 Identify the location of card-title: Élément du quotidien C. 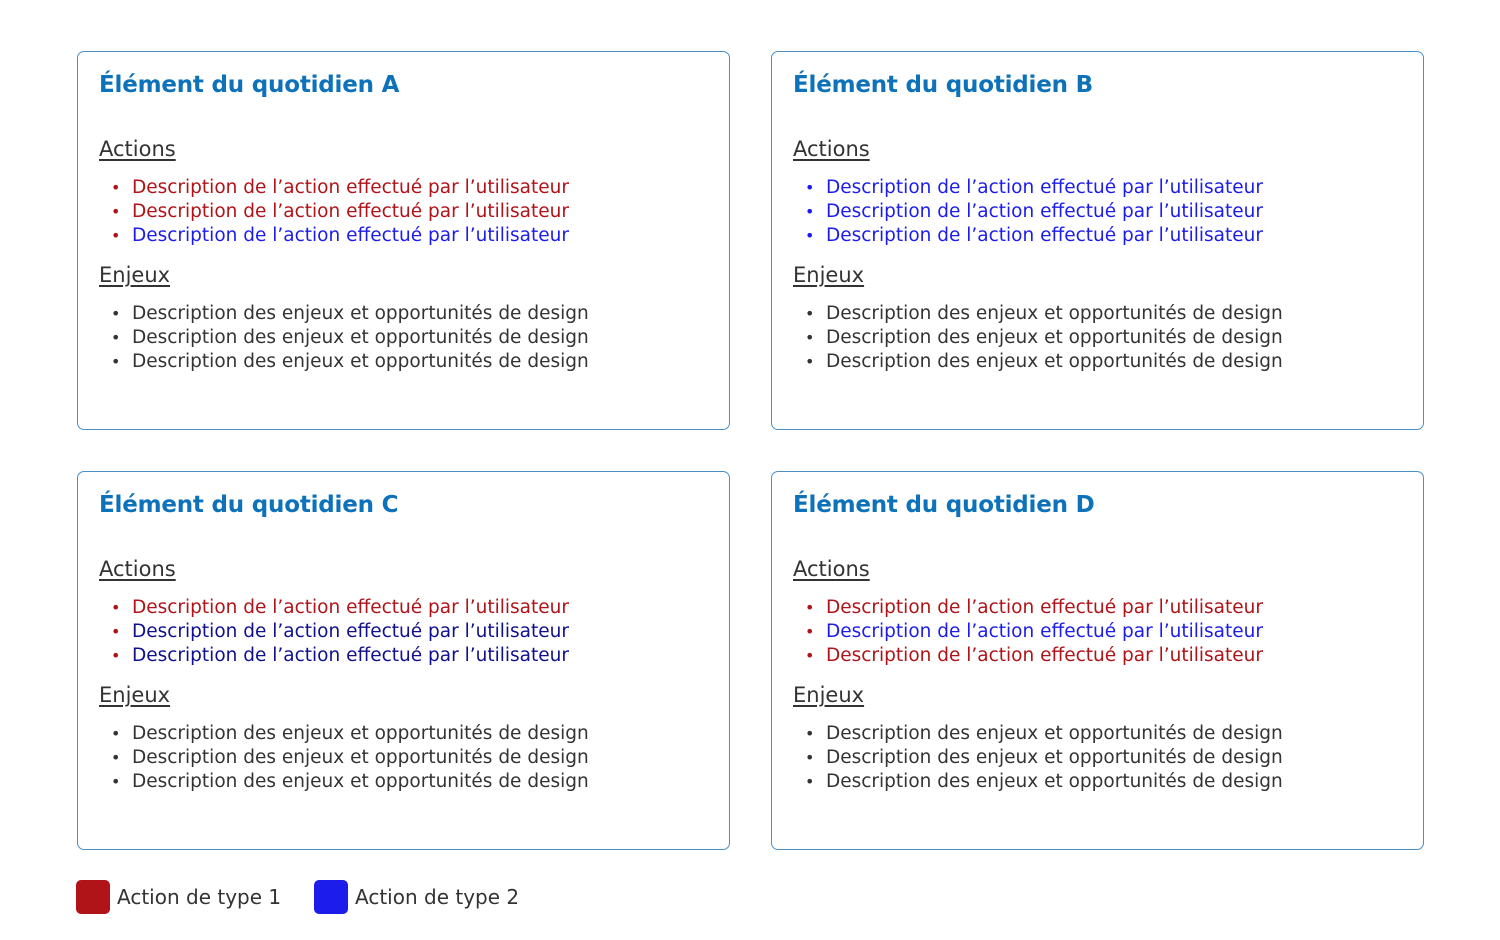
(249, 505).